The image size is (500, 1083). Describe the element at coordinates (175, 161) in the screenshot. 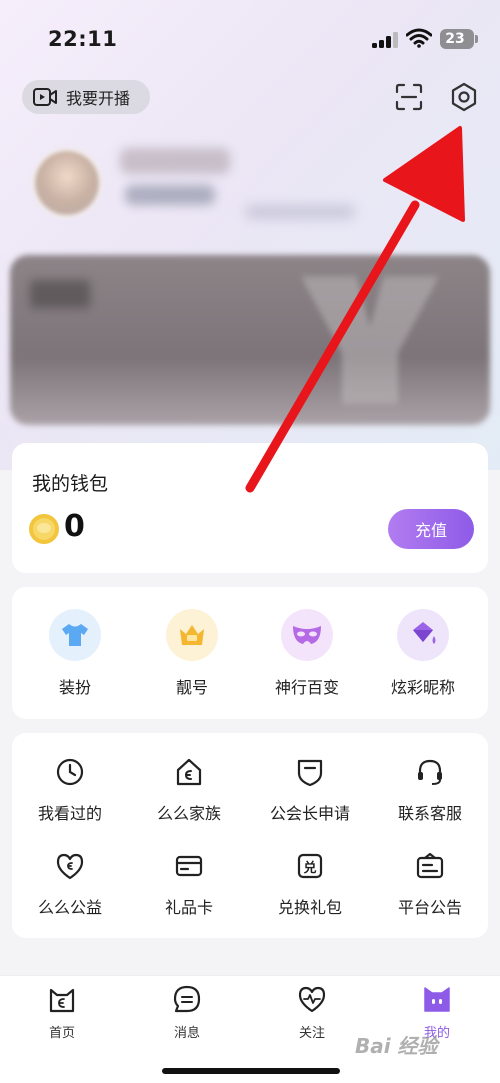

I see `username-blurred` at that location.